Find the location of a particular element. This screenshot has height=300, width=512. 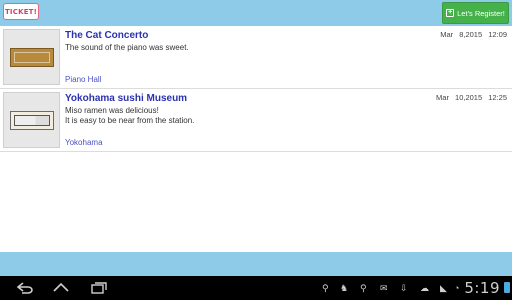

item-description-line: It is easy to be near from the station. is located at coordinates (130, 120).